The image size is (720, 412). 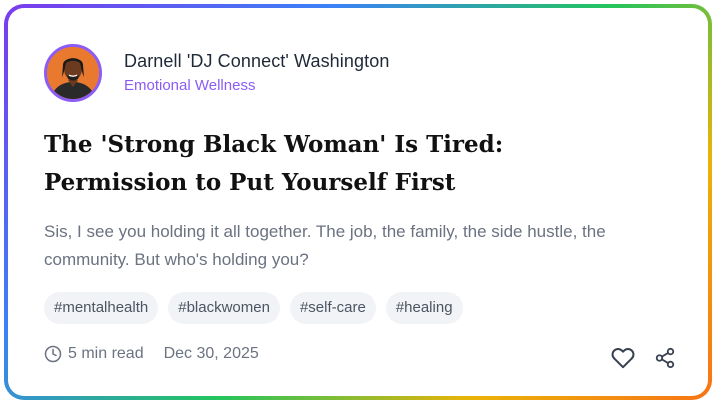 What do you see at coordinates (424, 308) in the screenshot?
I see `tag-healing: #healing` at bounding box center [424, 308].